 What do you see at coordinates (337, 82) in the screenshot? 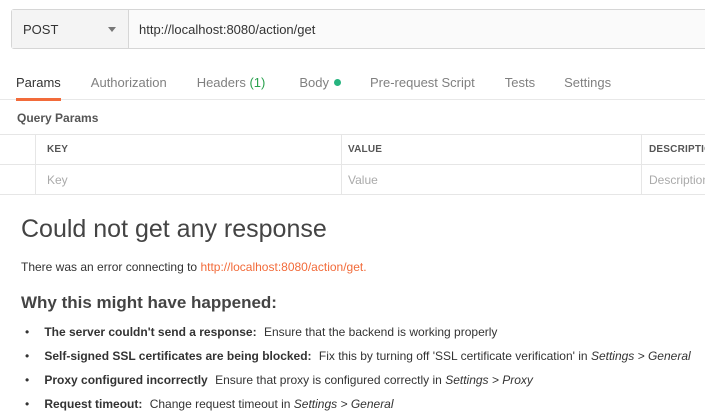
I see `body-indicator-dot-icon` at bounding box center [337, 82].